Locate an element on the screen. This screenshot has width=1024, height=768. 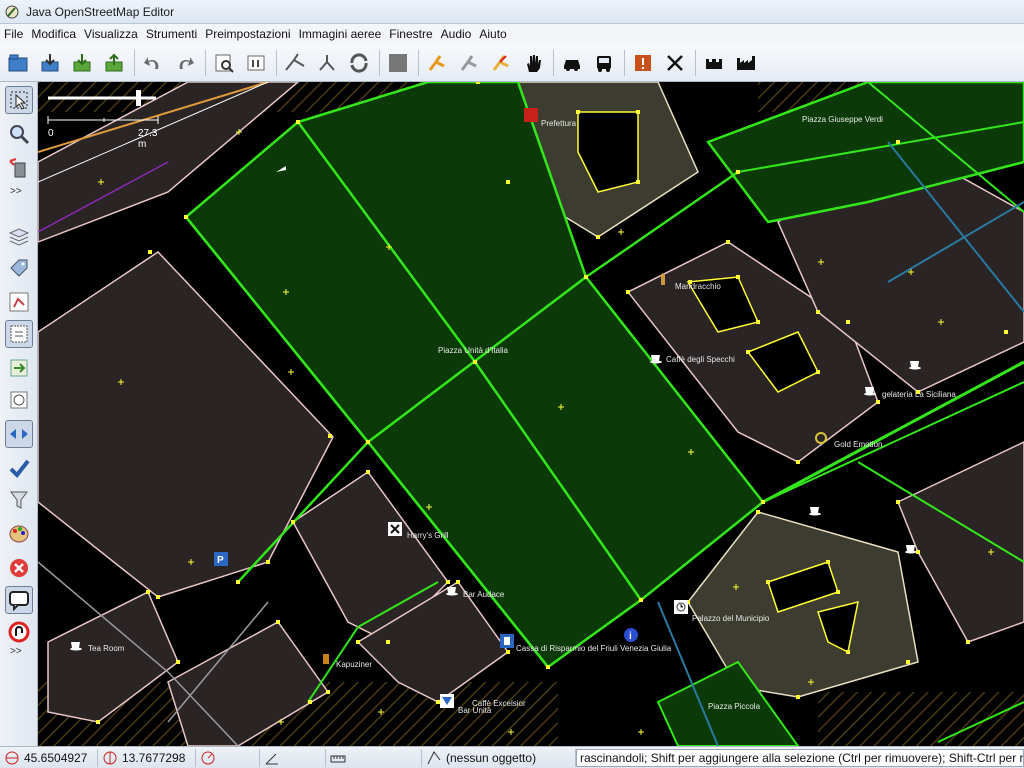
cross-button is located at coordinates (675, 63).